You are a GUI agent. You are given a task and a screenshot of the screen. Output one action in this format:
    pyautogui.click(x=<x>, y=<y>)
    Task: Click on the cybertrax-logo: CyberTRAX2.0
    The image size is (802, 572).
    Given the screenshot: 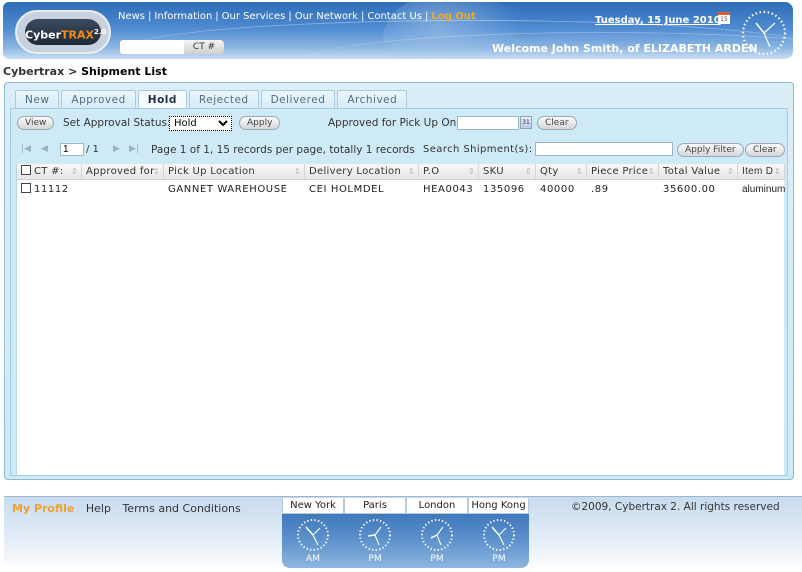 What is the action you would take?
    pyautogui.click(x=63, y=32)
    